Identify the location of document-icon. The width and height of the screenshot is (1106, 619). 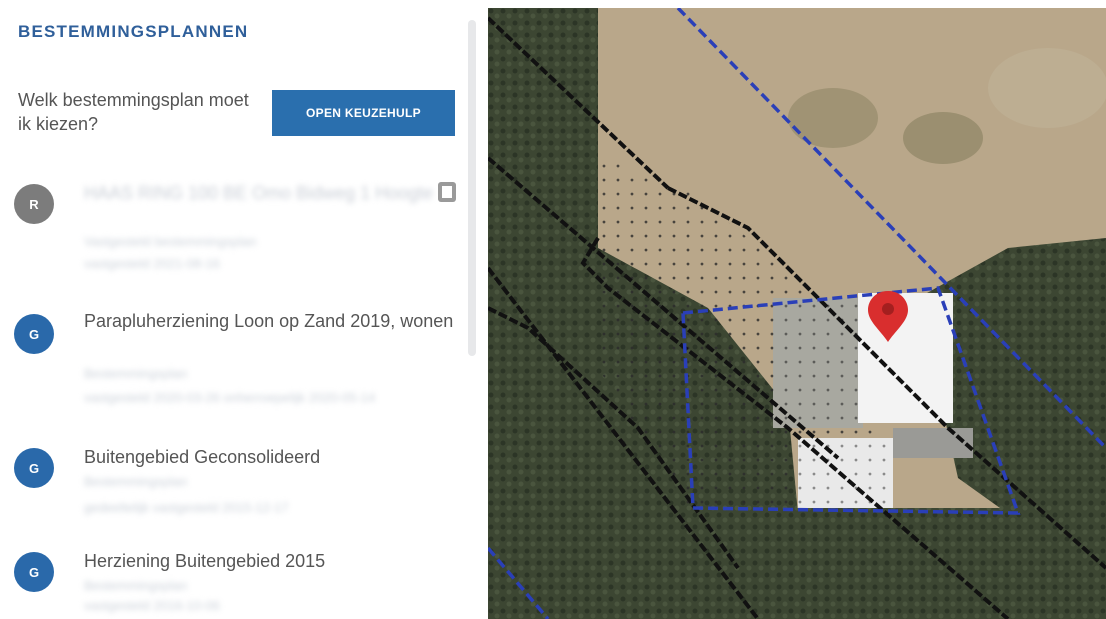
(447, 192).